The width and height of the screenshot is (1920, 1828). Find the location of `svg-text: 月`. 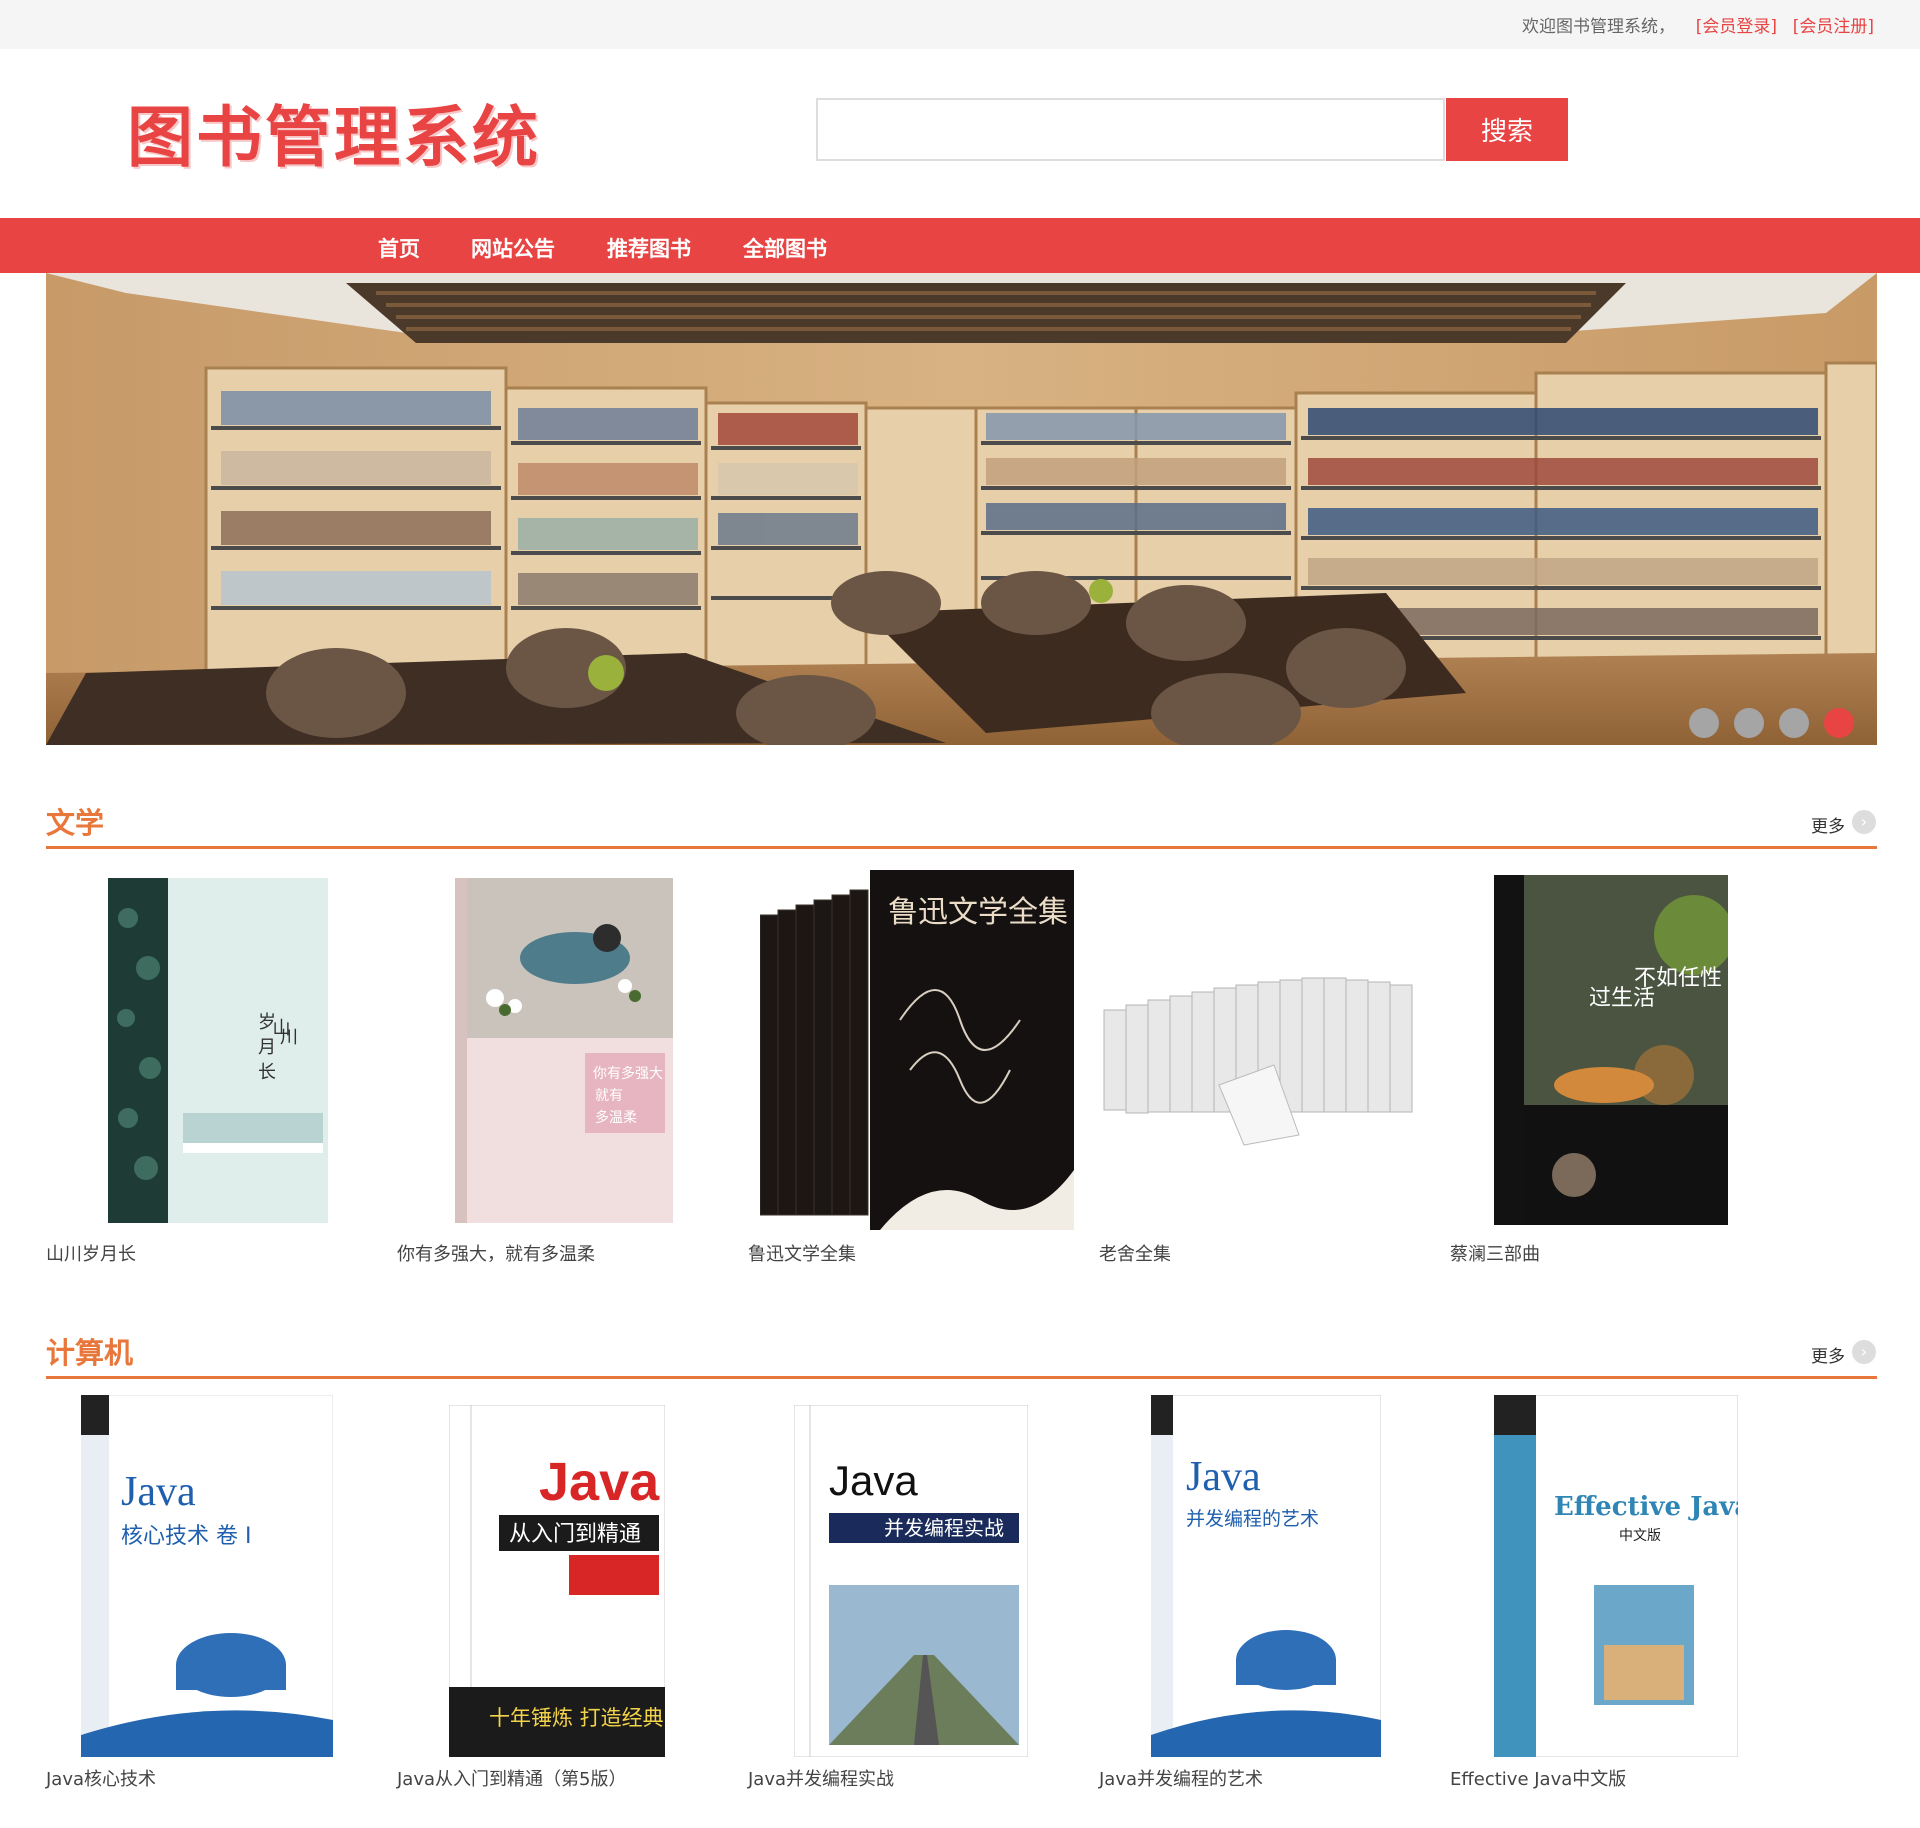

svg-text: 月 is located at coordinates (267, 1047).